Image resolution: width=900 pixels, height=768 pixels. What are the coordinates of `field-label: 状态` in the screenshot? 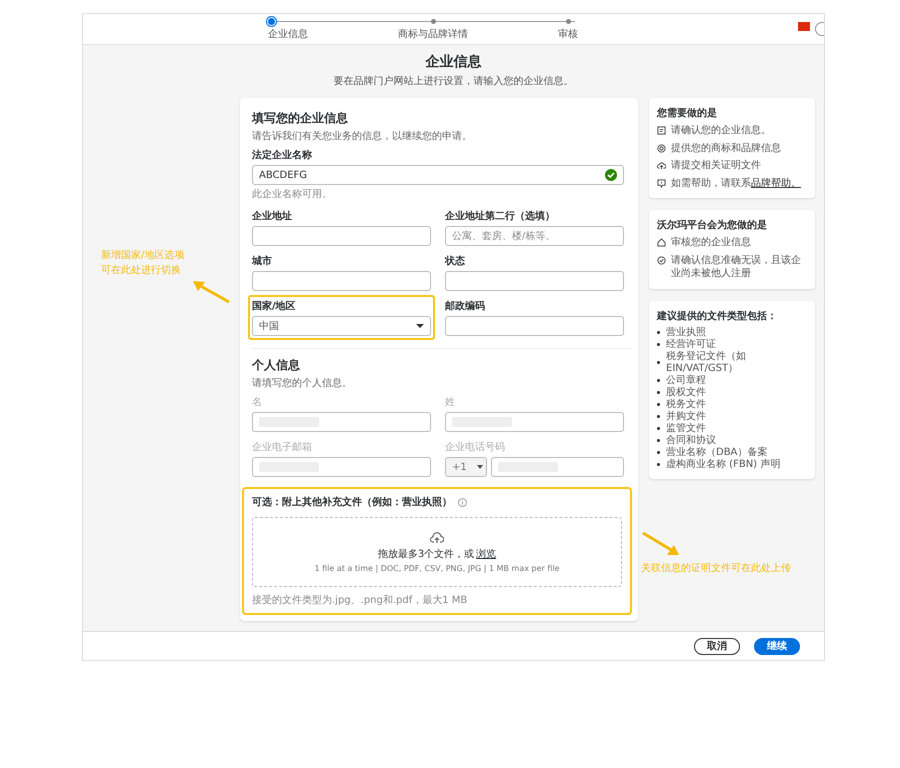 It's located at (455, 261).